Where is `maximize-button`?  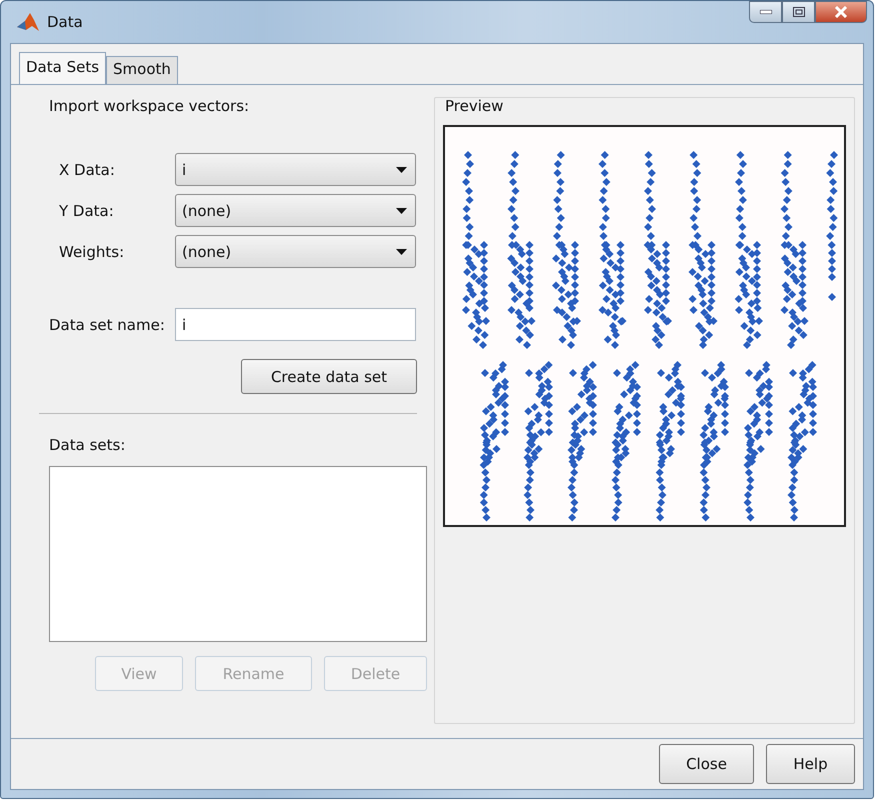 maximize-button is located at coordinates (798, 12).